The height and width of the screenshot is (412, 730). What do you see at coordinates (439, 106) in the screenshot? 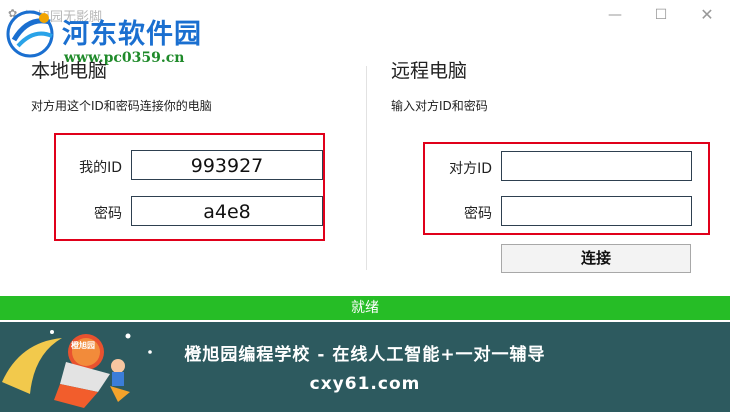
I see `remote-description: 输入对方ID和密码` at bounding box center [439, 106].